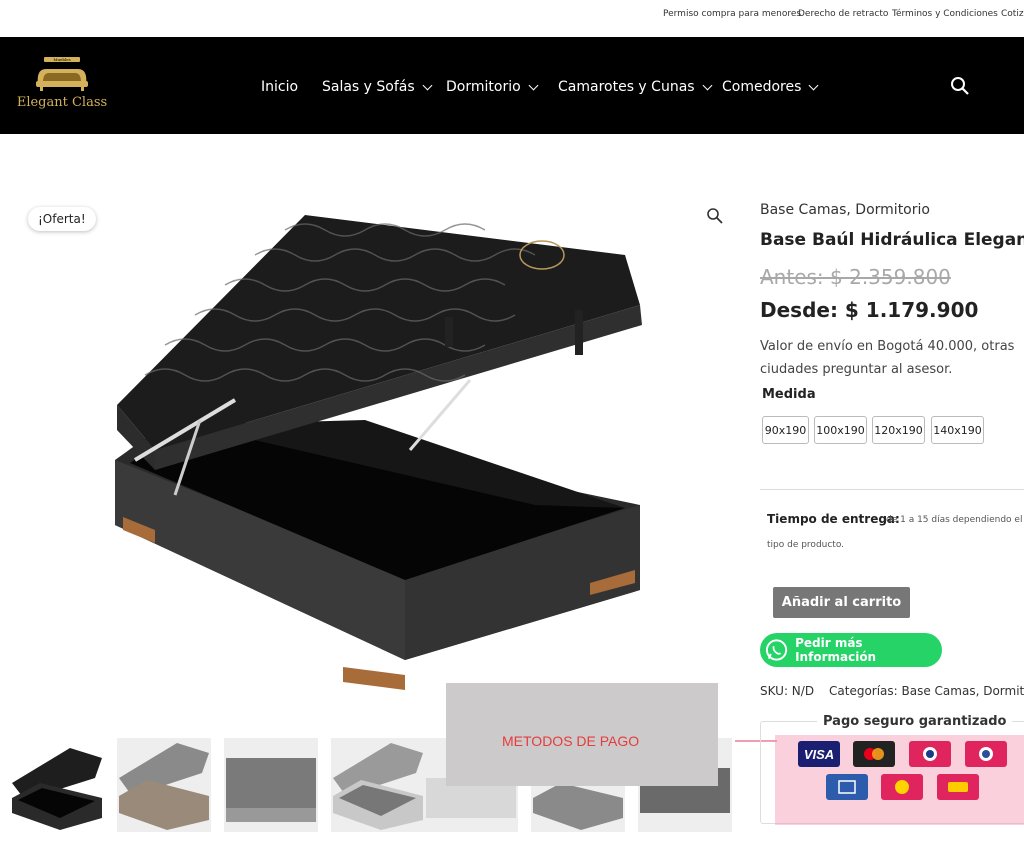 The height and width of the screenshot is (860, 1024). I want to click on nav-comedores-label: Comedores, so click(762, 87).